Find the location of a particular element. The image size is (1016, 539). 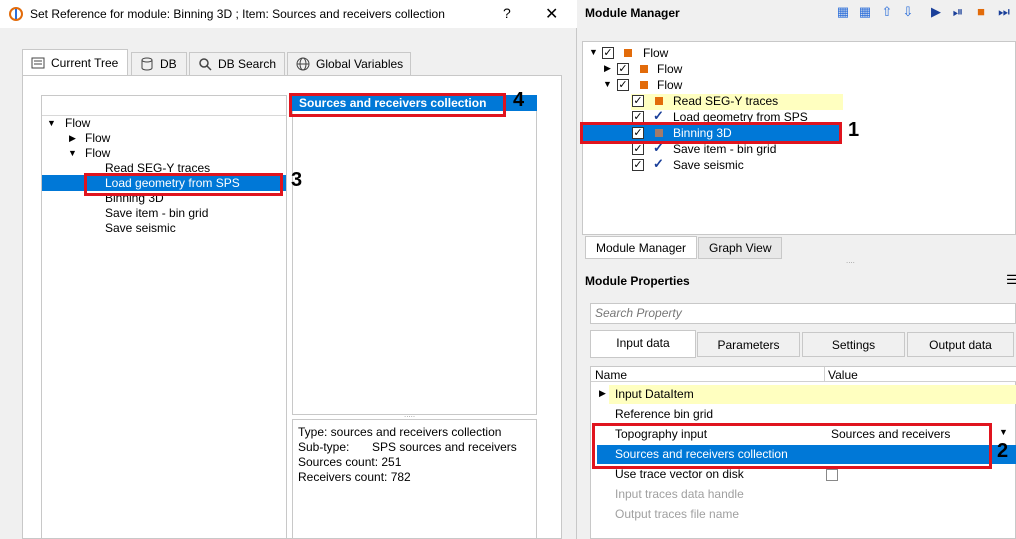

prop-input-traces-data-handle: Input traces data handle is located at coordinates (679, 494).